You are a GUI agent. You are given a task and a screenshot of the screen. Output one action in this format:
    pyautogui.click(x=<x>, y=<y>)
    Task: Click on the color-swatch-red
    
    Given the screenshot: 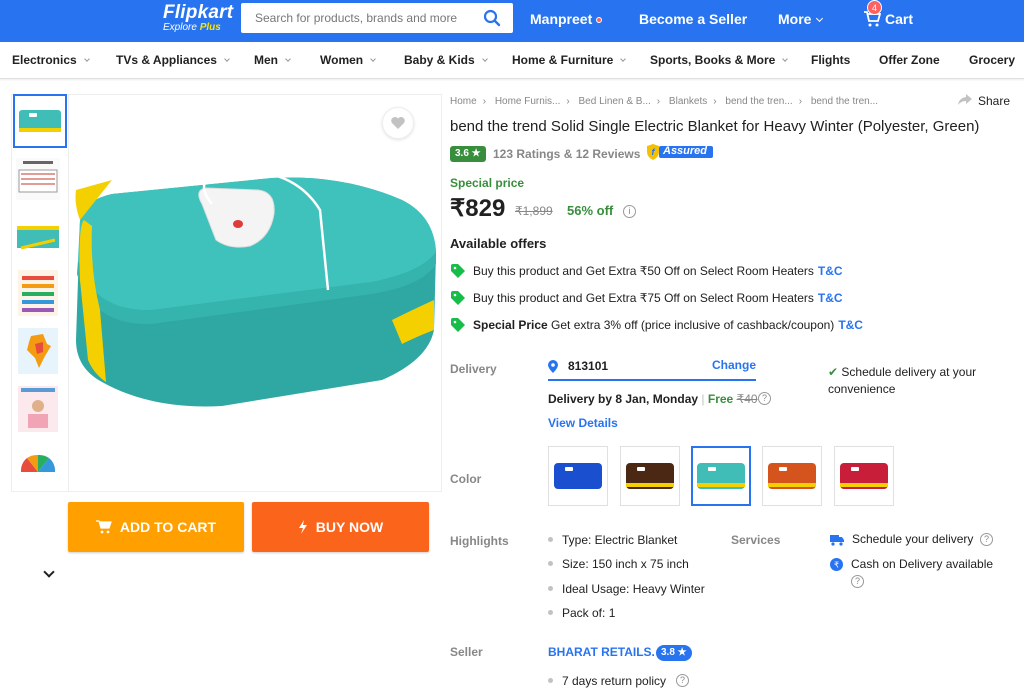 What is the action you would take?
    pyautogui.click(x=864, y=476)
    